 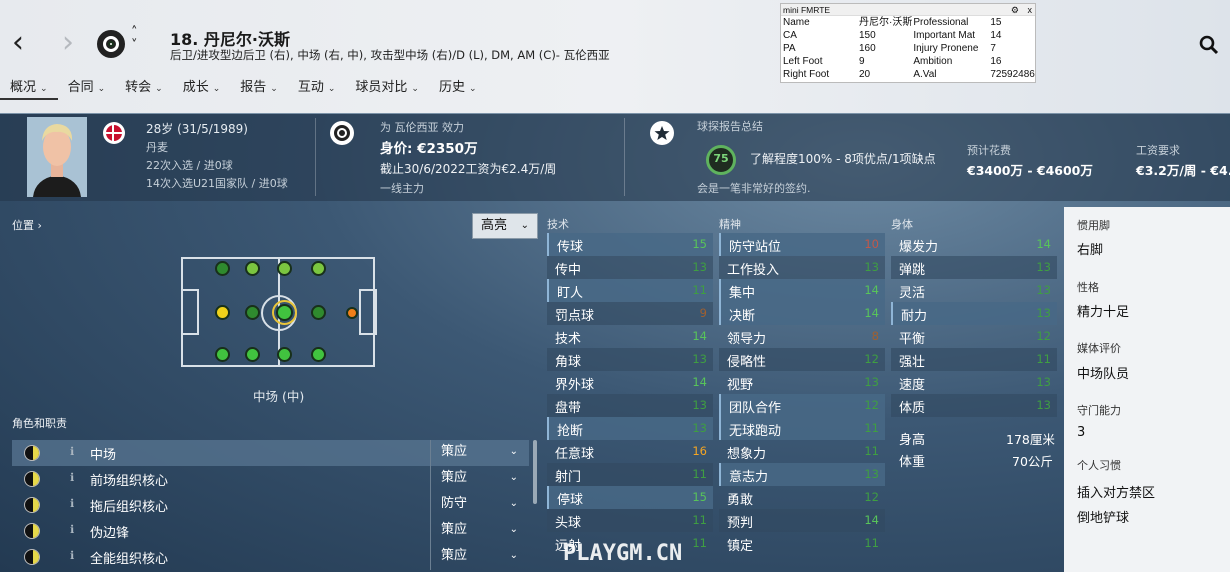 What do you see at coordinates (974, 313) in the screenshot?
I see `attribute-row: 耐力 13` at bounding box center [974, 313].